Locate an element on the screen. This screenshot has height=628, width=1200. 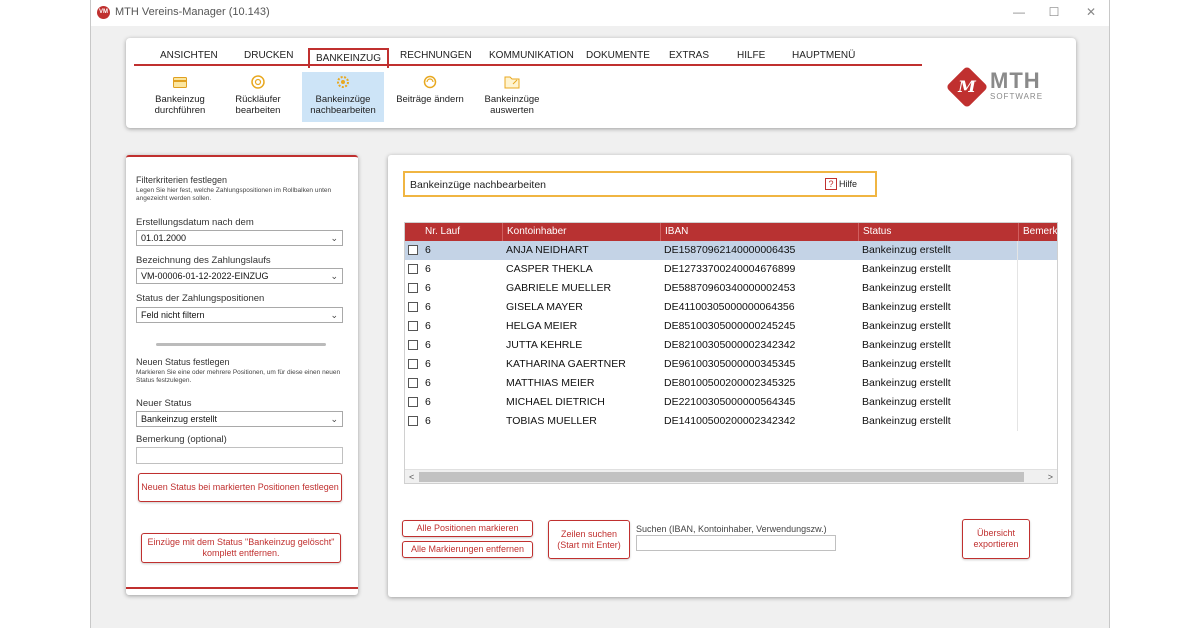
minimize-button: — is located at coordinates (1019, 12).